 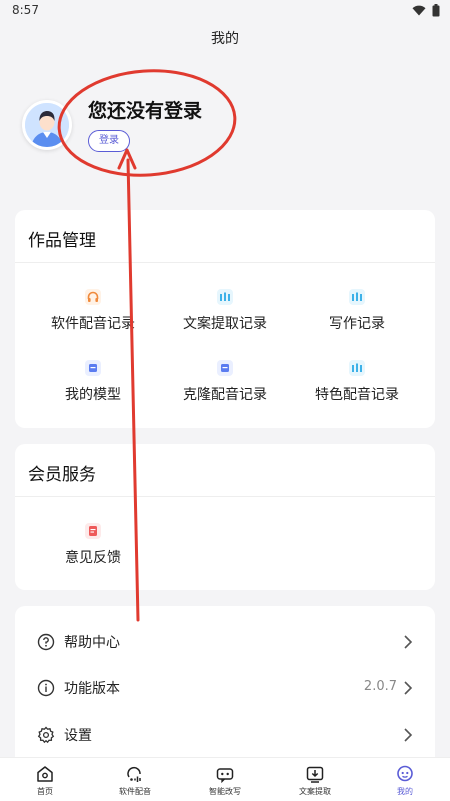 I want to click on home-icon, so click(x=45, y=774).